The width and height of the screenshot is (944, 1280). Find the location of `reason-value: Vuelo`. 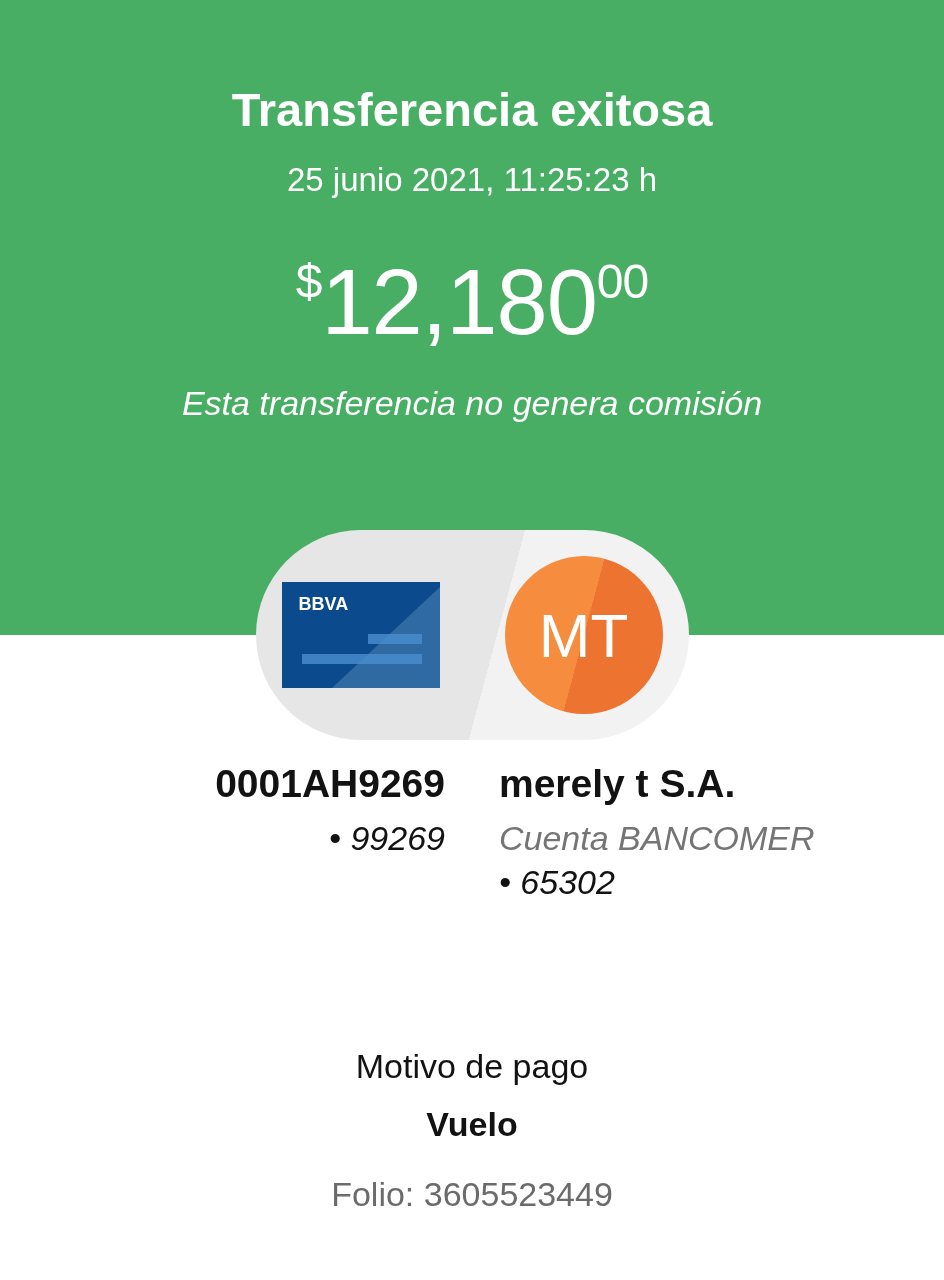

reason-value: Vuelo is located at coordinates (472, 1124).